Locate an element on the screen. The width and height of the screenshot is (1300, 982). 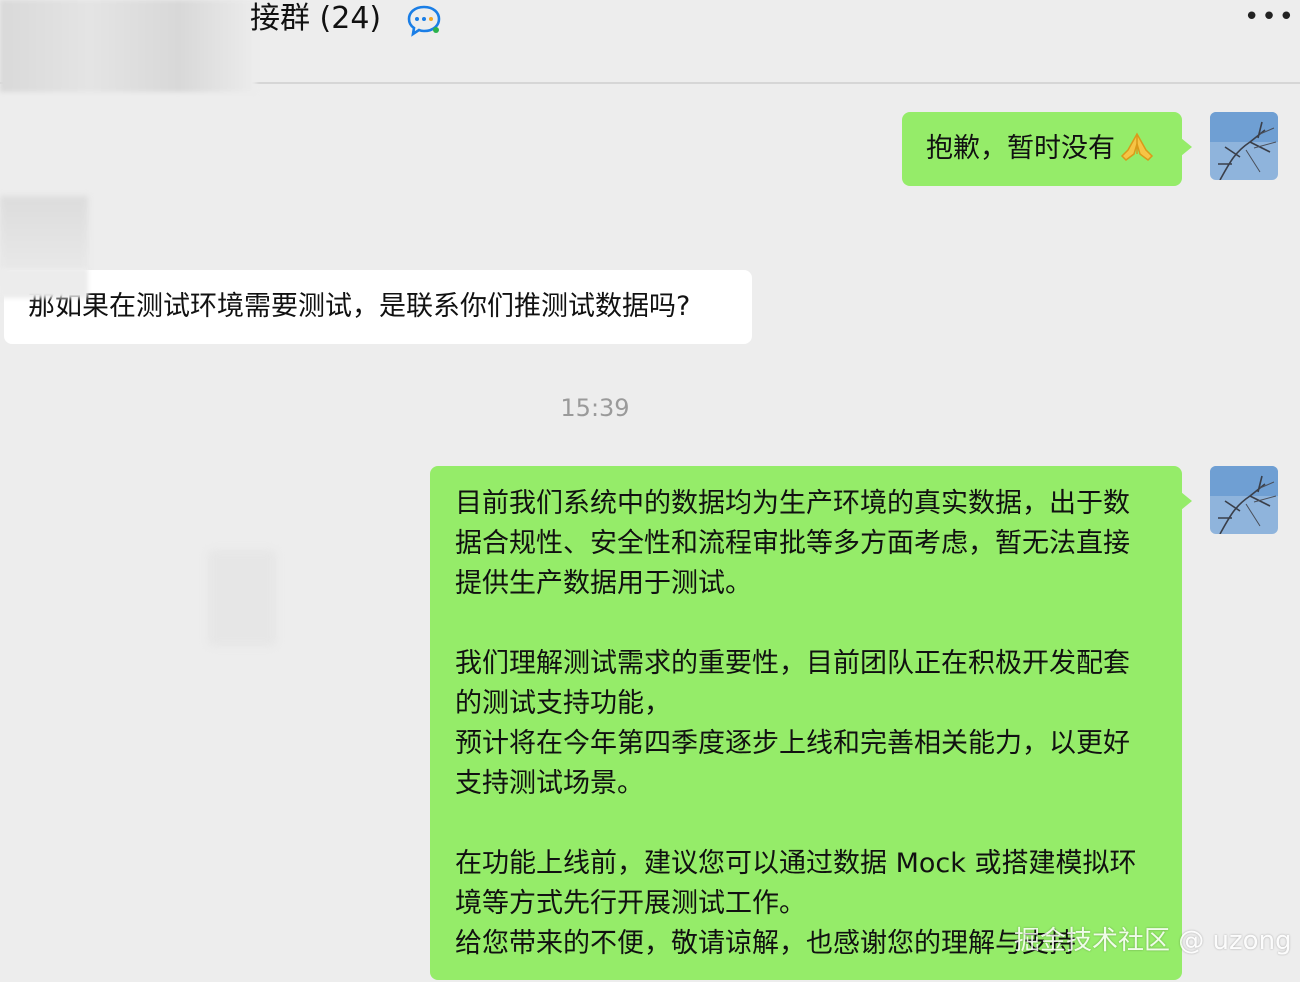
message-bubble-incoming: 那如果在测试环境需要测试，是联系你们推测试数据吗? is located at coordinates (378, 307).